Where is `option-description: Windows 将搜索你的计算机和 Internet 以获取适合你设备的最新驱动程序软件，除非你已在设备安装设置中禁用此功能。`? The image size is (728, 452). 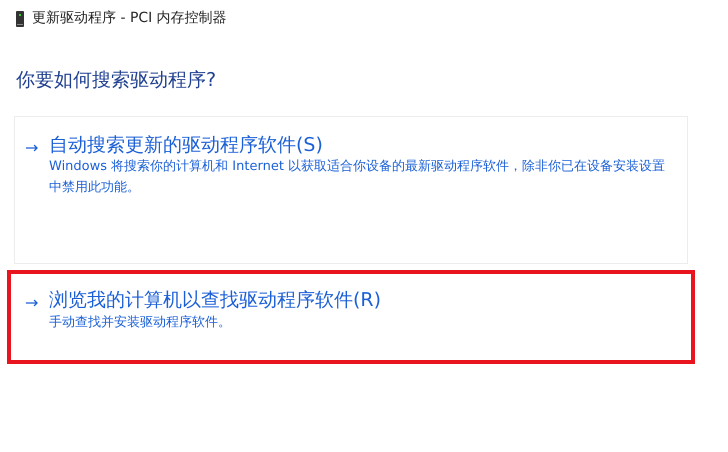 option-description: Windows 将搜索你的计算机和 Internet 以获取适合你设备的最新驱动程序软件，除非你已在设备安装设置中禁用此功能。 is located at coordinates (357, 178).